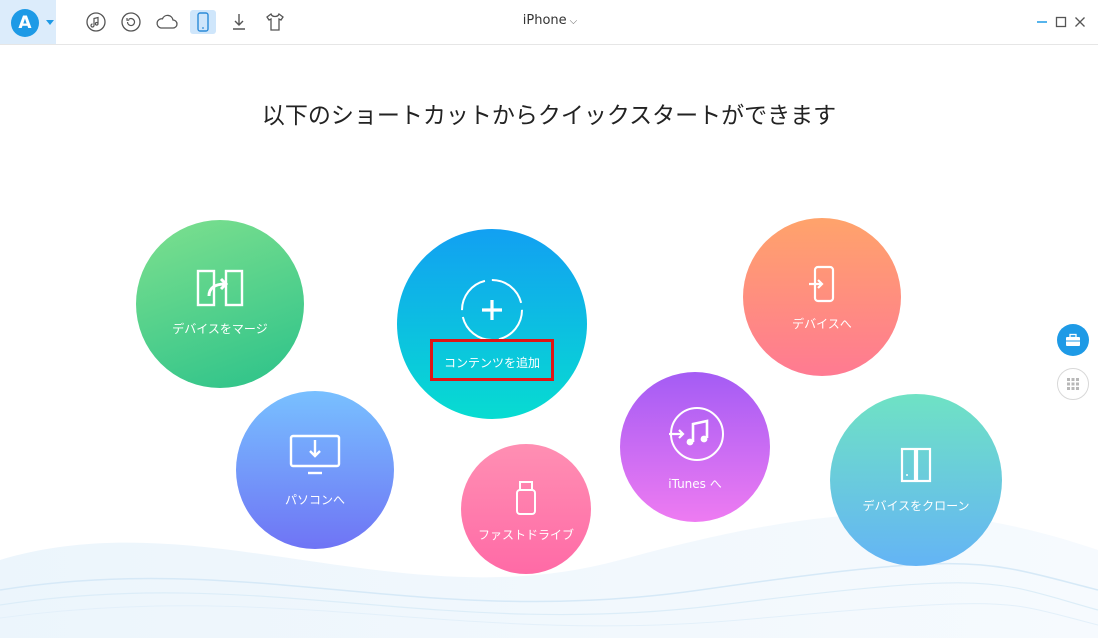 The width and height of the screenshot is (1098, 638). I want to click on apps-grid-button, so click(1073, 384).